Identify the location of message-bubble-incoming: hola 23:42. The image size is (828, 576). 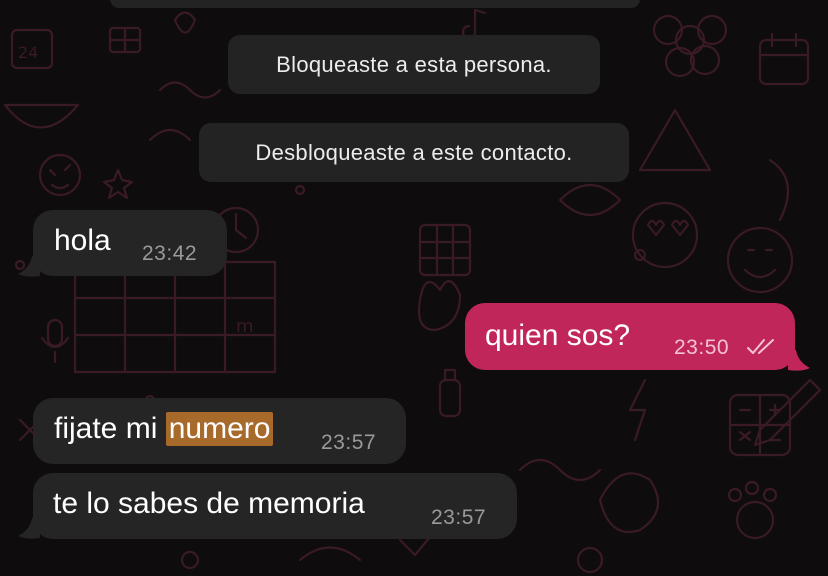
(130, 243).